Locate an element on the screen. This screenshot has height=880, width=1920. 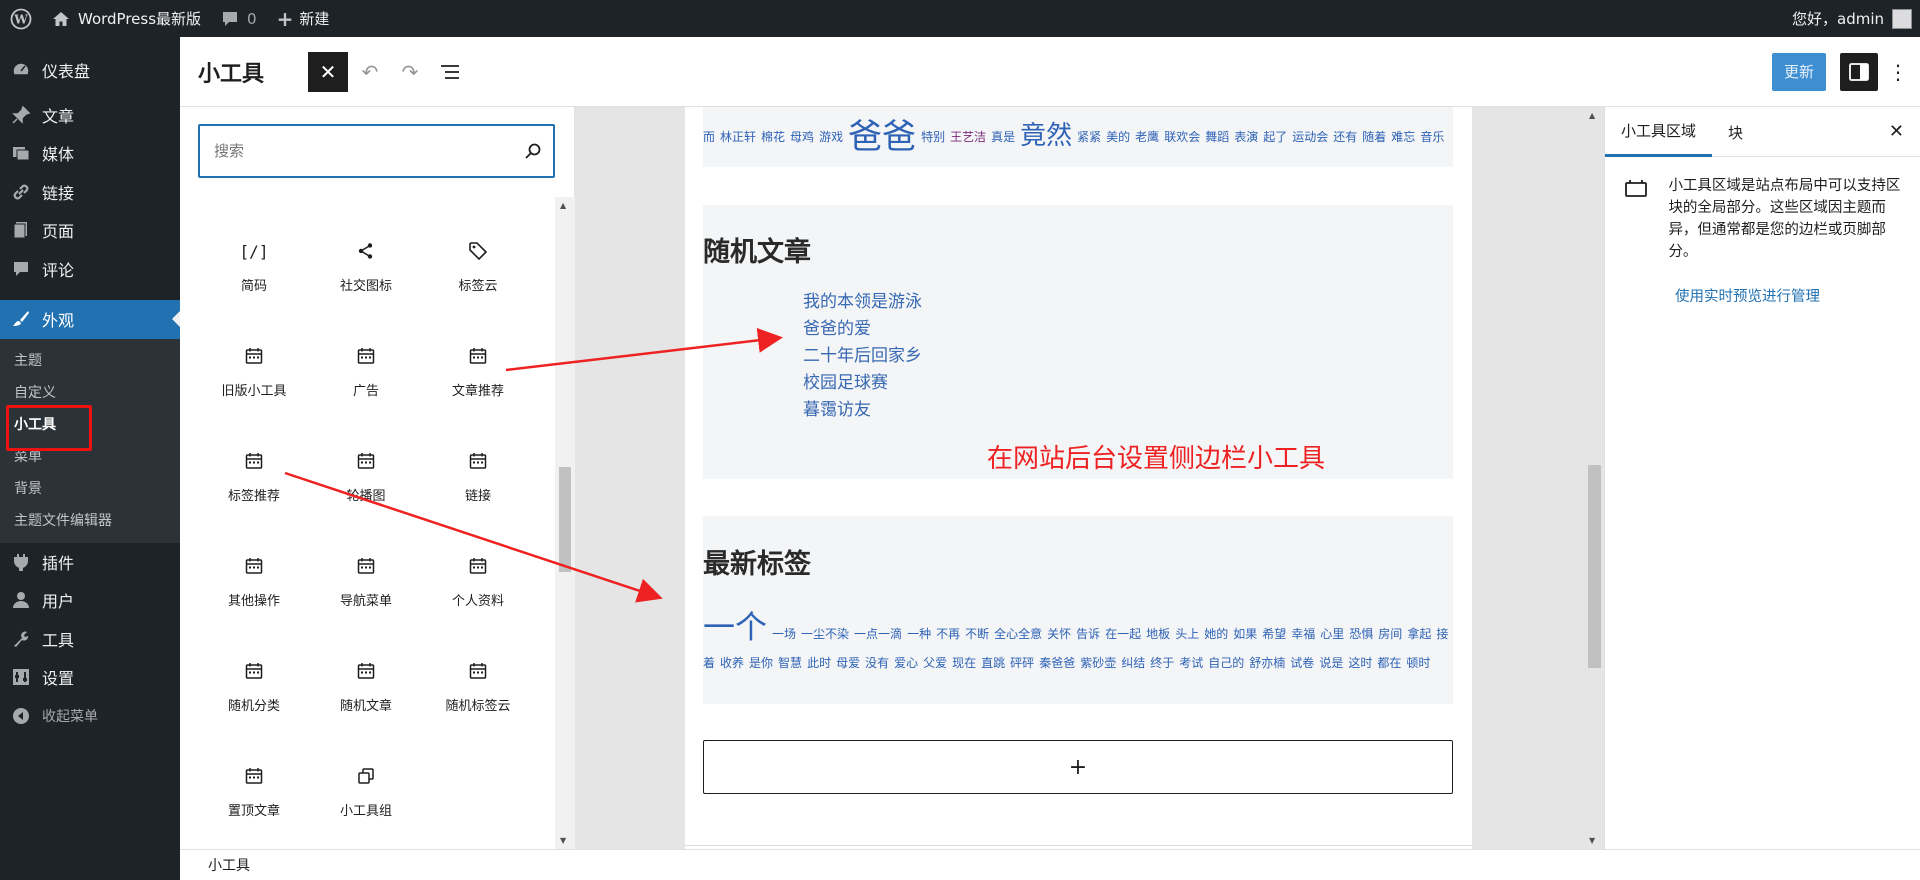
tag-link: 不再 is located at coordinates (948, 634).